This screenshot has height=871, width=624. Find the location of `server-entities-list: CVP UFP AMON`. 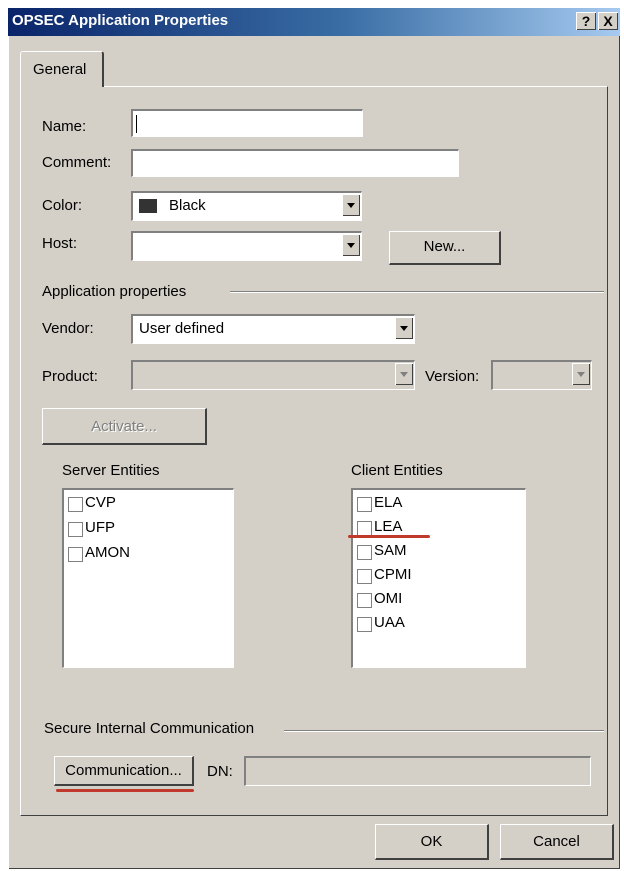

server-entities-list: CVP UFP AMON is located at coordinates (148, 578).